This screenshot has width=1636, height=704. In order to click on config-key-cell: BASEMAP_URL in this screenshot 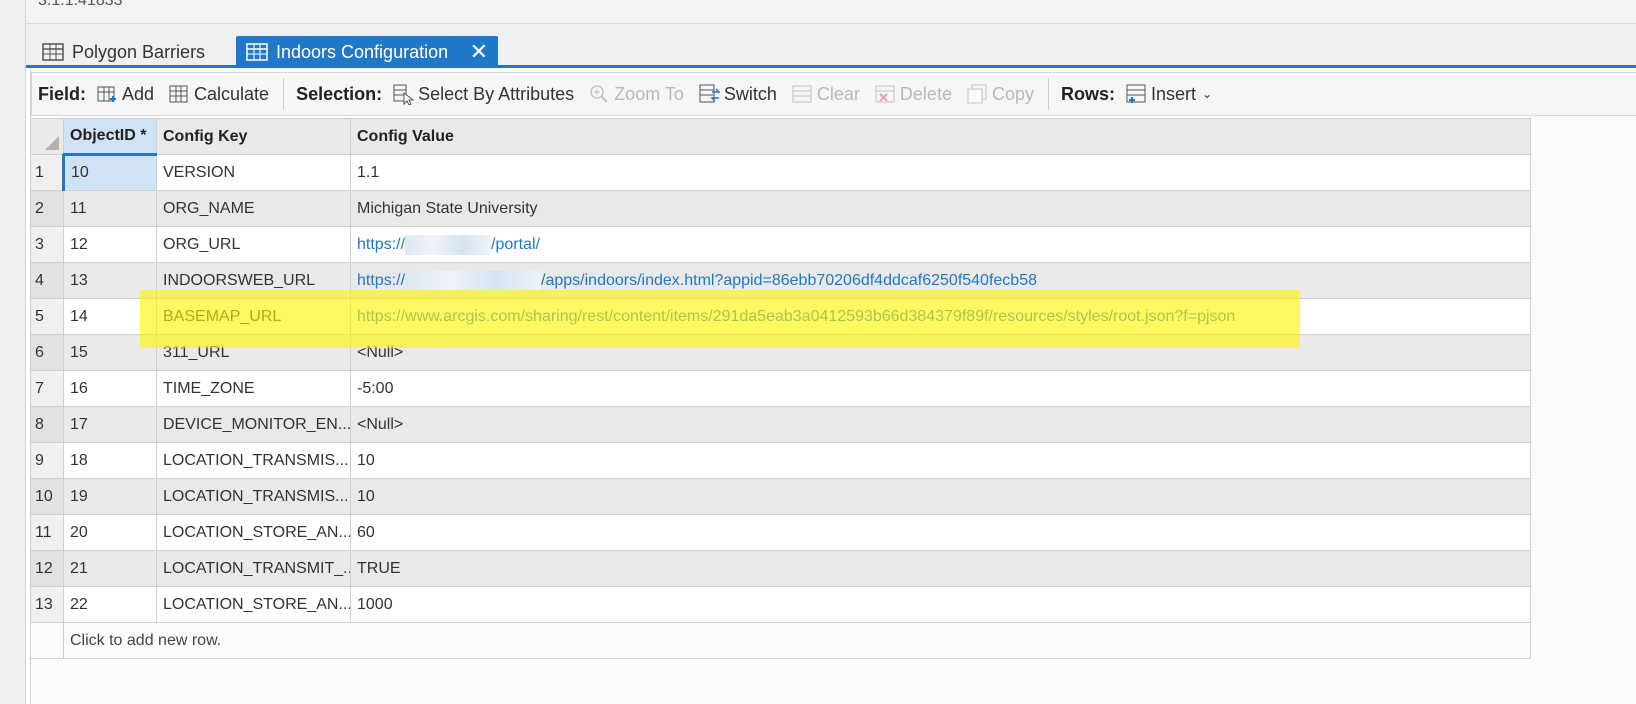, I will do `click(253, 316)`.